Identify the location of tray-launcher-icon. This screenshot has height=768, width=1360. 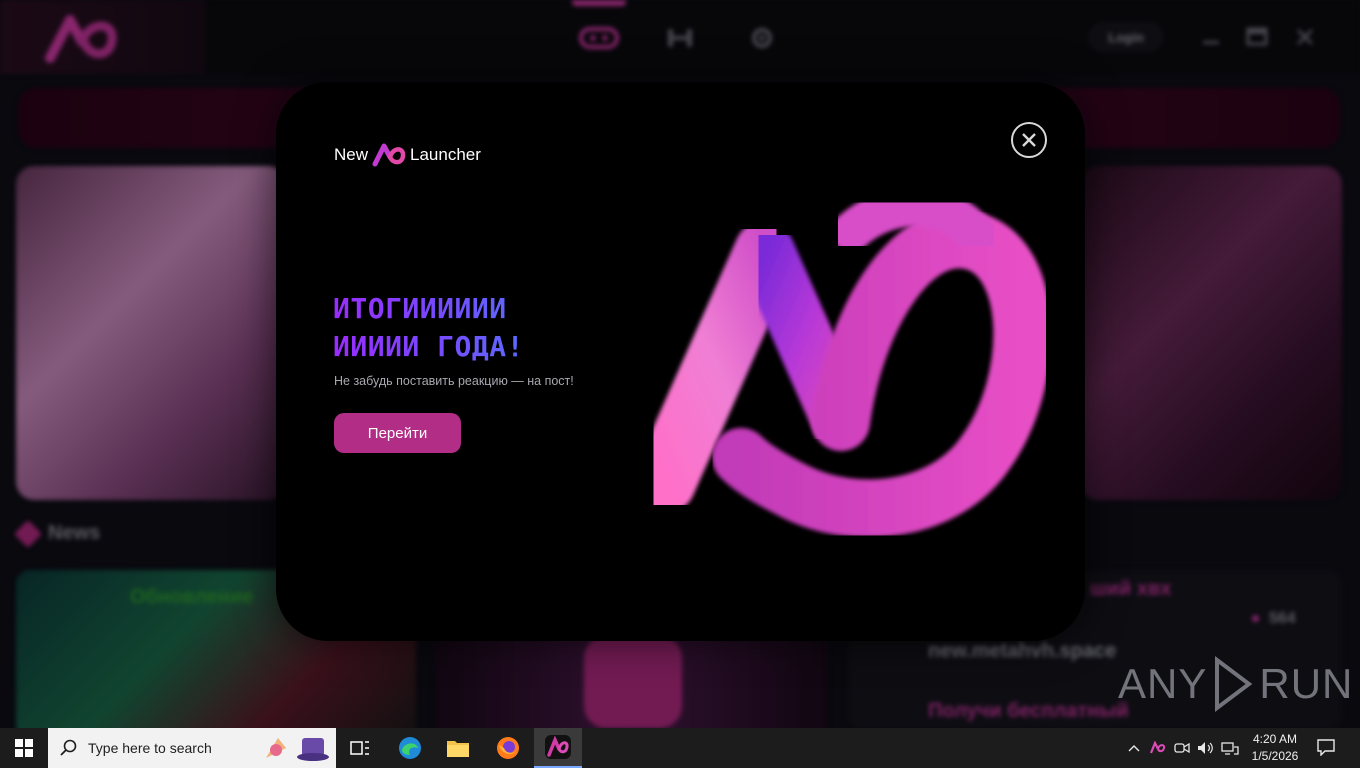
(1158, 748).